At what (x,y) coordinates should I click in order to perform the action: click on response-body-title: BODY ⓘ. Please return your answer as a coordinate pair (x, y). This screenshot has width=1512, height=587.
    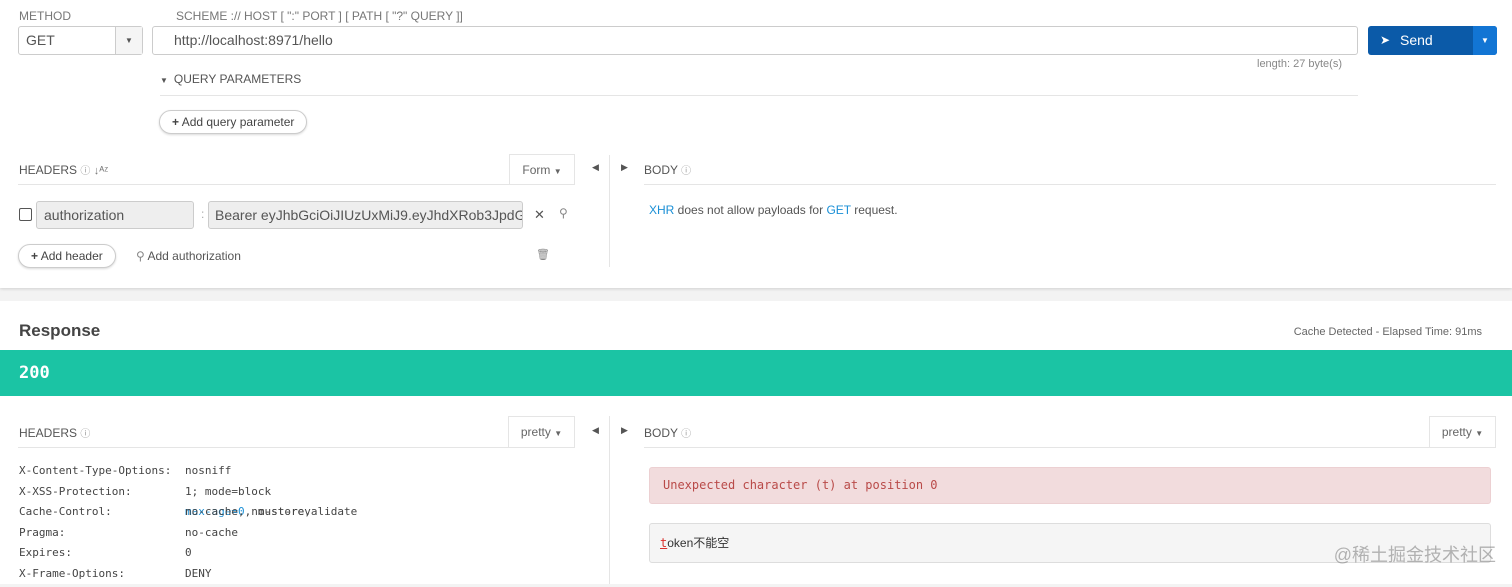
    Looking at the image, I should click on (667, 432).